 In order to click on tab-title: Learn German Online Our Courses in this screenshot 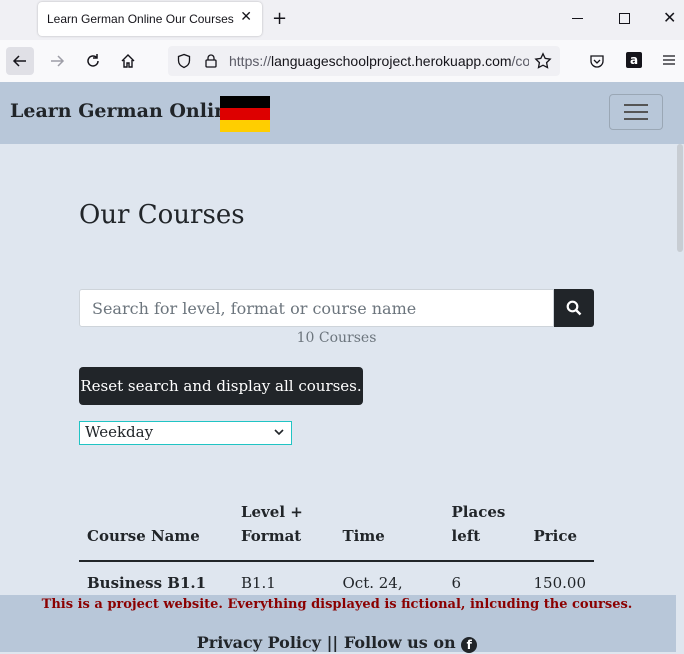, I will do `click(140, 19)`.